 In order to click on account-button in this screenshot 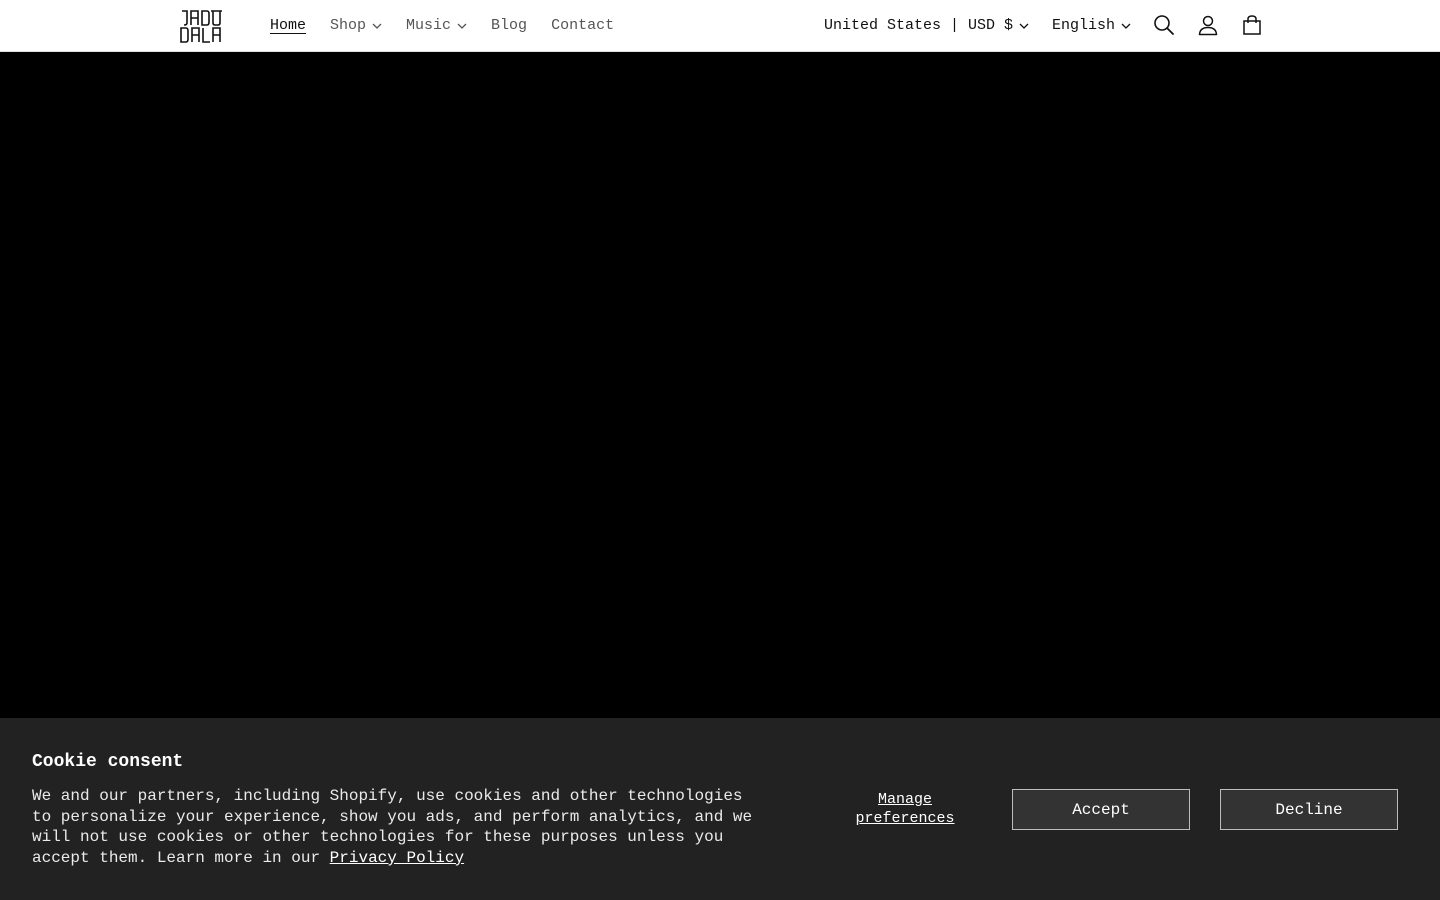, I will do `click(1208, 25)`.